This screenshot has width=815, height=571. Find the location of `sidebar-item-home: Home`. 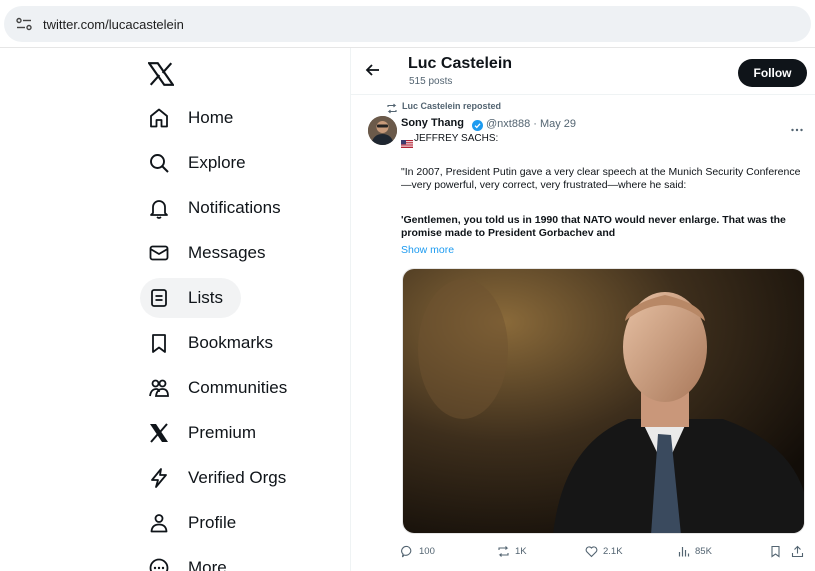

sidebar-item-home: Home is located at coordinates (195, 118).